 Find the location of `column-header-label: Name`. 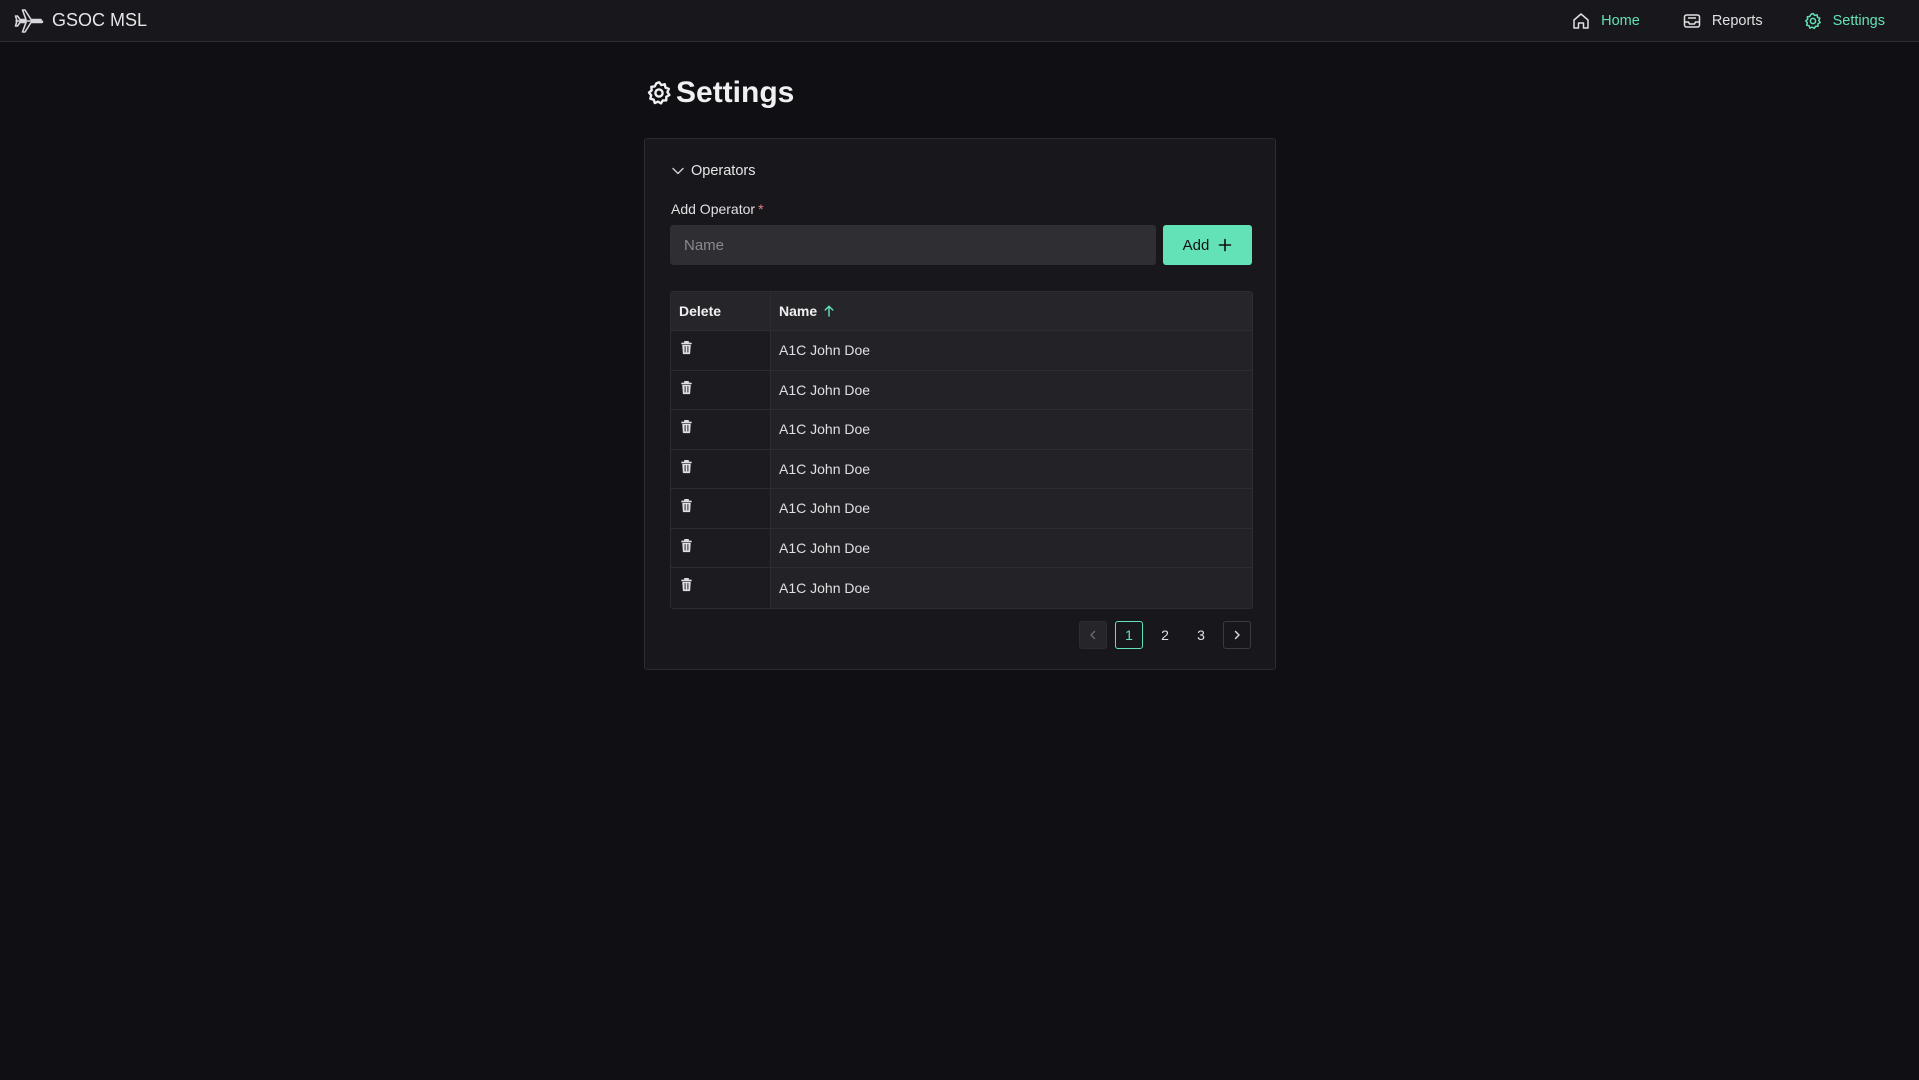

column-header-label: Name is located at coordinates (798, 311).